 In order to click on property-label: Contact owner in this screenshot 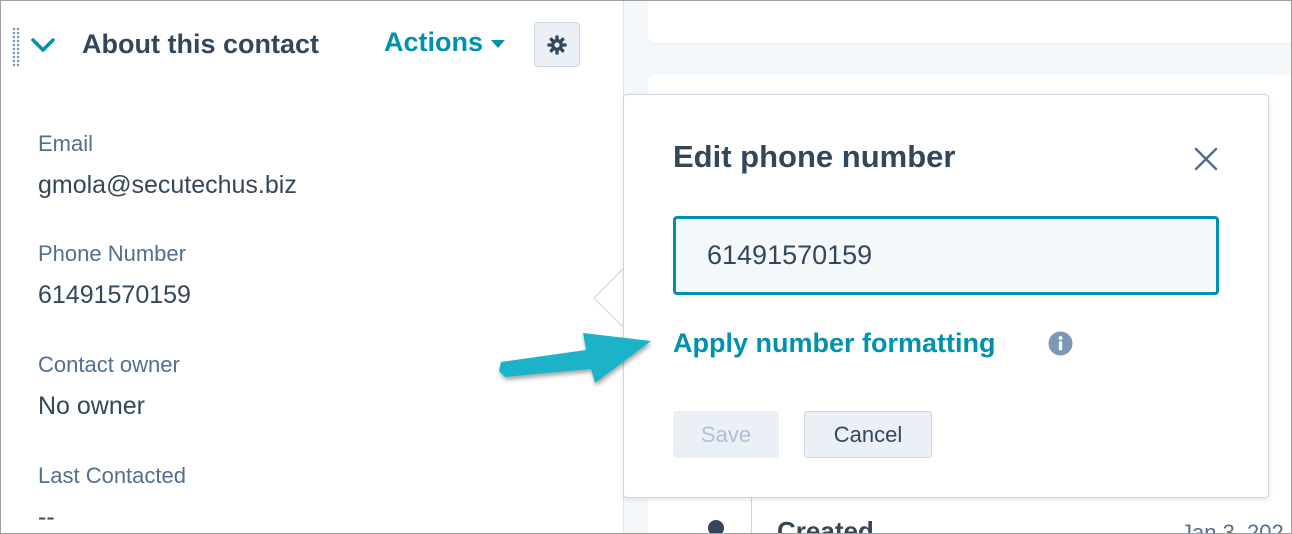, I will do `click(109, 364)`.